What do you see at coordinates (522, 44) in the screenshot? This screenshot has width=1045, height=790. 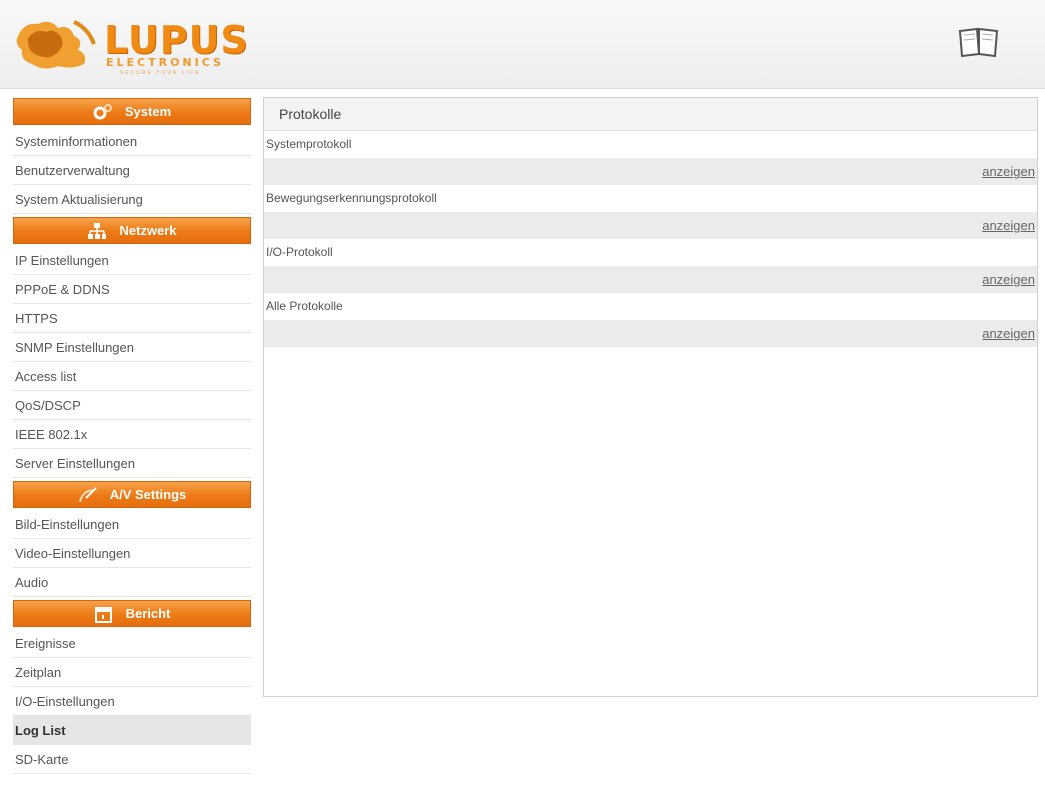 I see `header-bar: LUPUS ELECTRONICS SECURE YOUR LIFE` at bounding box center [522, 44].